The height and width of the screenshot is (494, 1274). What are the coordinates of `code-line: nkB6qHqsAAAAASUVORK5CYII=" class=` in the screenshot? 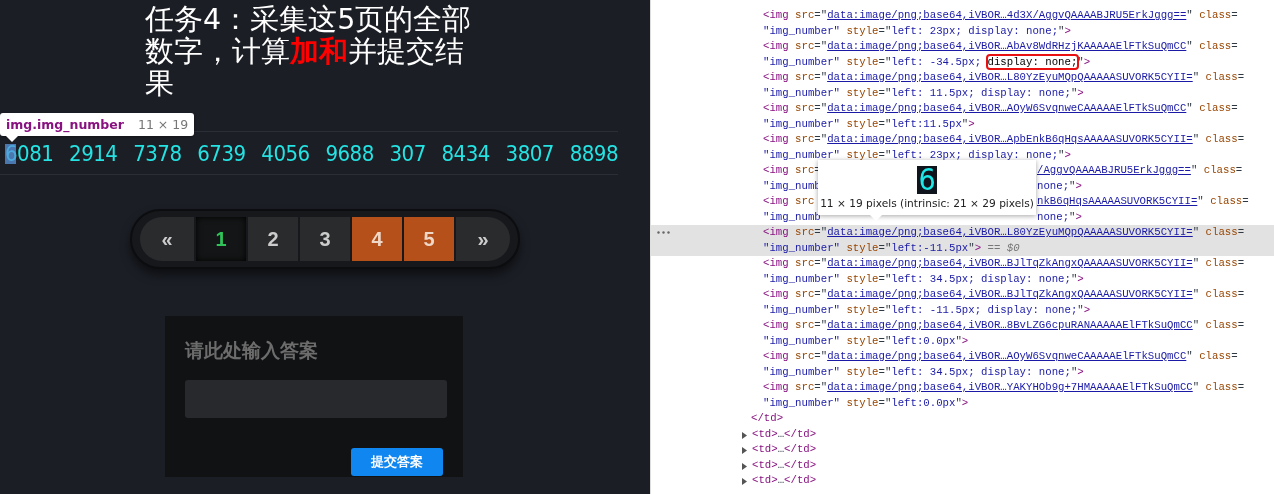 It's located at (1143, 201).